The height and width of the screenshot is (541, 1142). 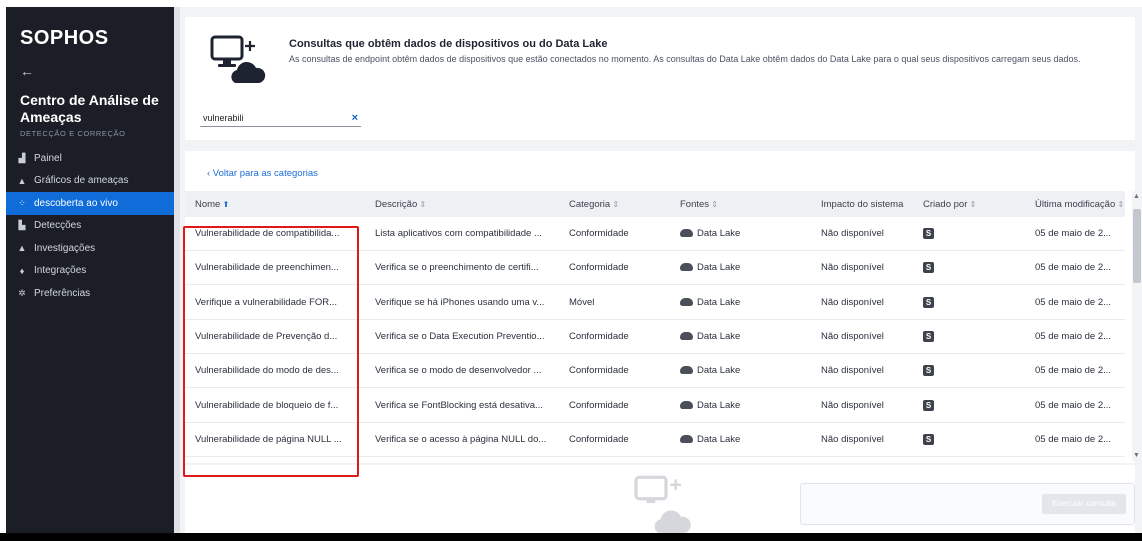 What do you see at coordinates (225, 204) in the screenshot?
I see `sort-icon: ⬆` at bounding box center [225, 204].